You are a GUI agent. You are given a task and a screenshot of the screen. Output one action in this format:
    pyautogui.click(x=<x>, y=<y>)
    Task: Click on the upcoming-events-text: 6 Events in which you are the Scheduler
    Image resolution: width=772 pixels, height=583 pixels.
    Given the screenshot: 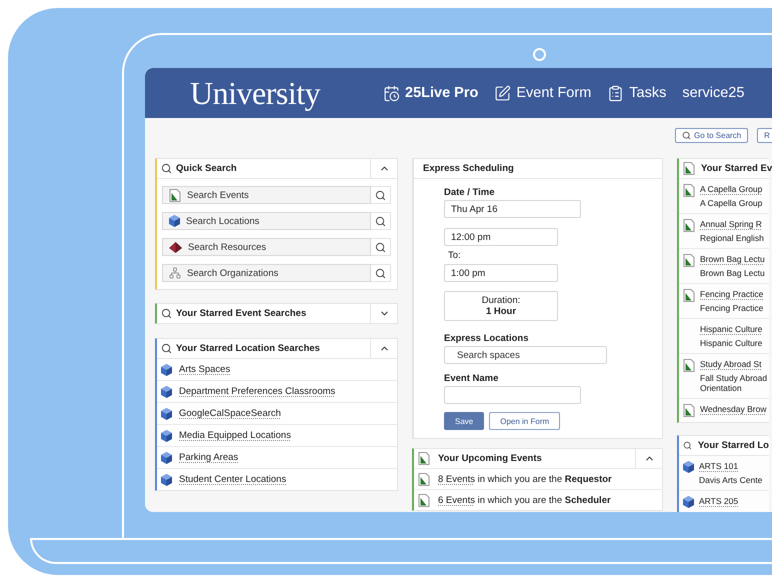 What is the action you would take?
    pyautogui.click(x=524, y=500)
    